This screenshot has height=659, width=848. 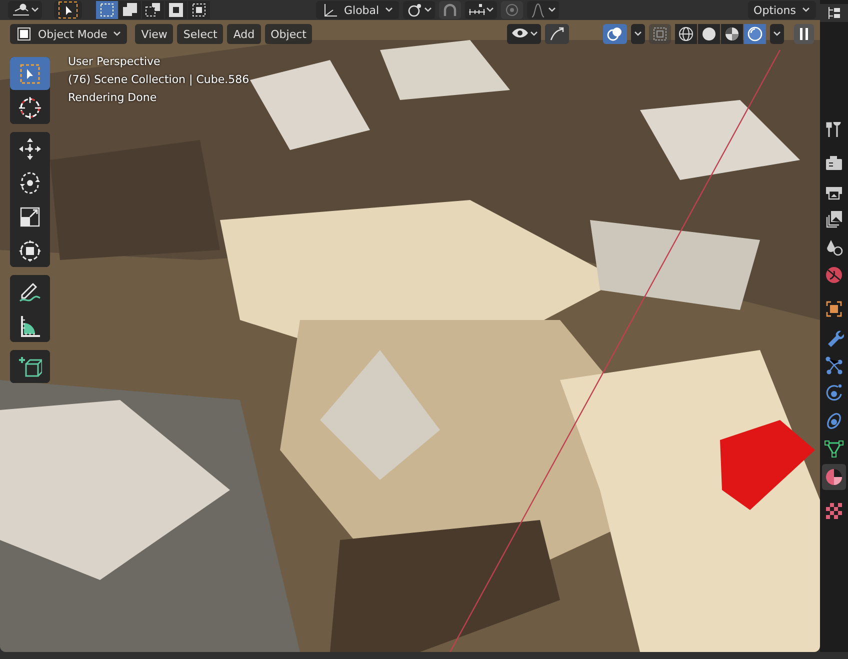 I want to click on snap-toggle, so click(x=450, y=10).